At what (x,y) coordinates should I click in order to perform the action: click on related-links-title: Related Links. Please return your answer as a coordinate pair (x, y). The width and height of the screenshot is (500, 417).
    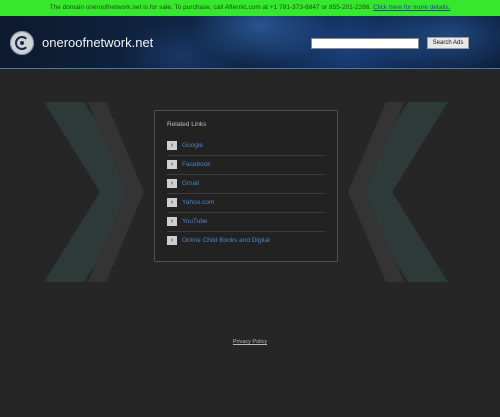
    Looking at the image, I should click on (187, 124).